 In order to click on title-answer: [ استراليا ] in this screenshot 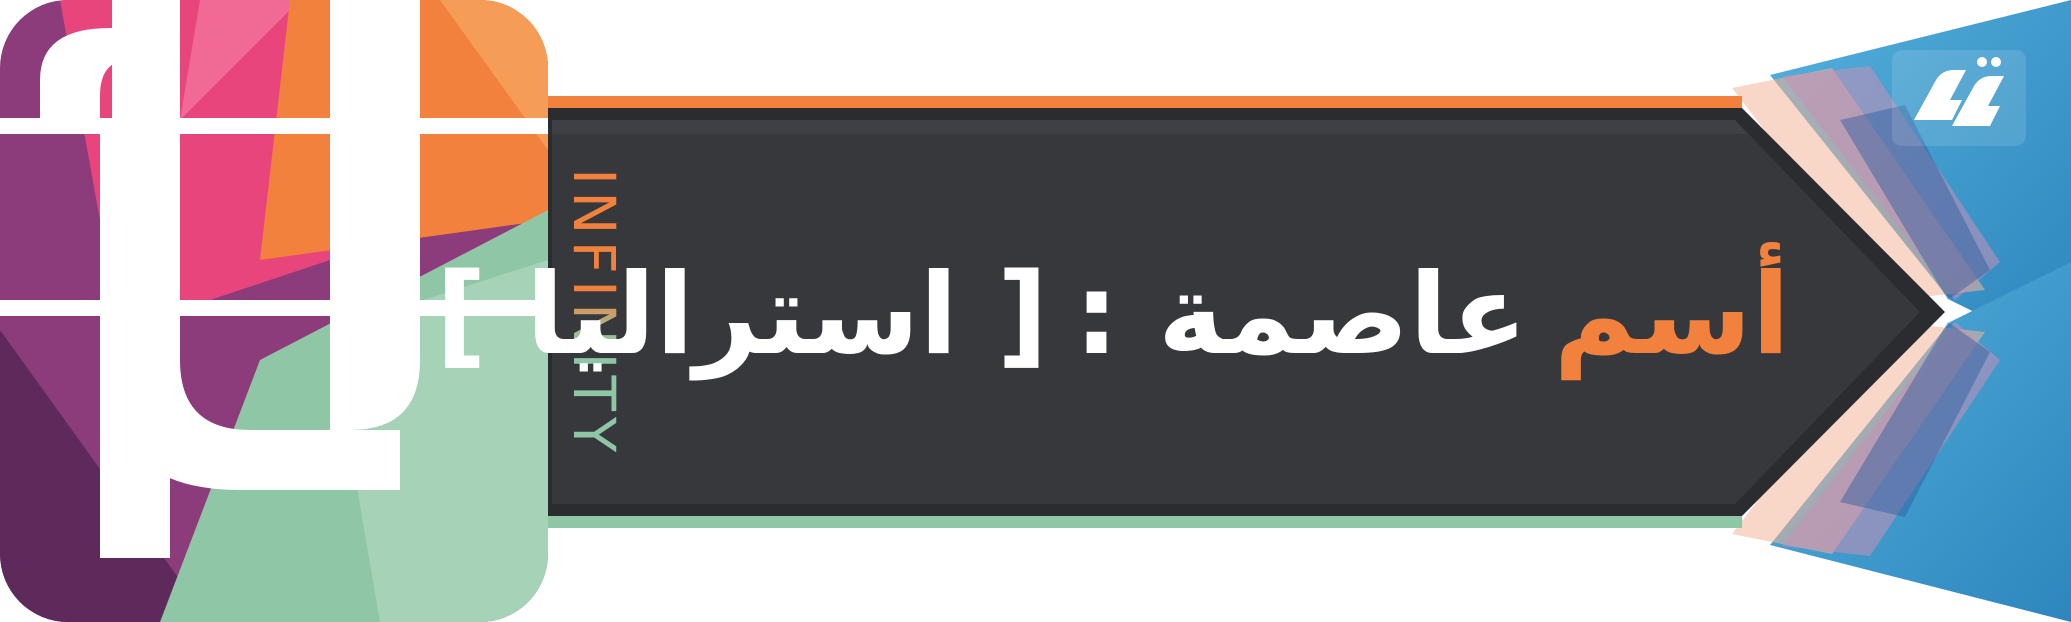, I will do `click(742, 315)`.